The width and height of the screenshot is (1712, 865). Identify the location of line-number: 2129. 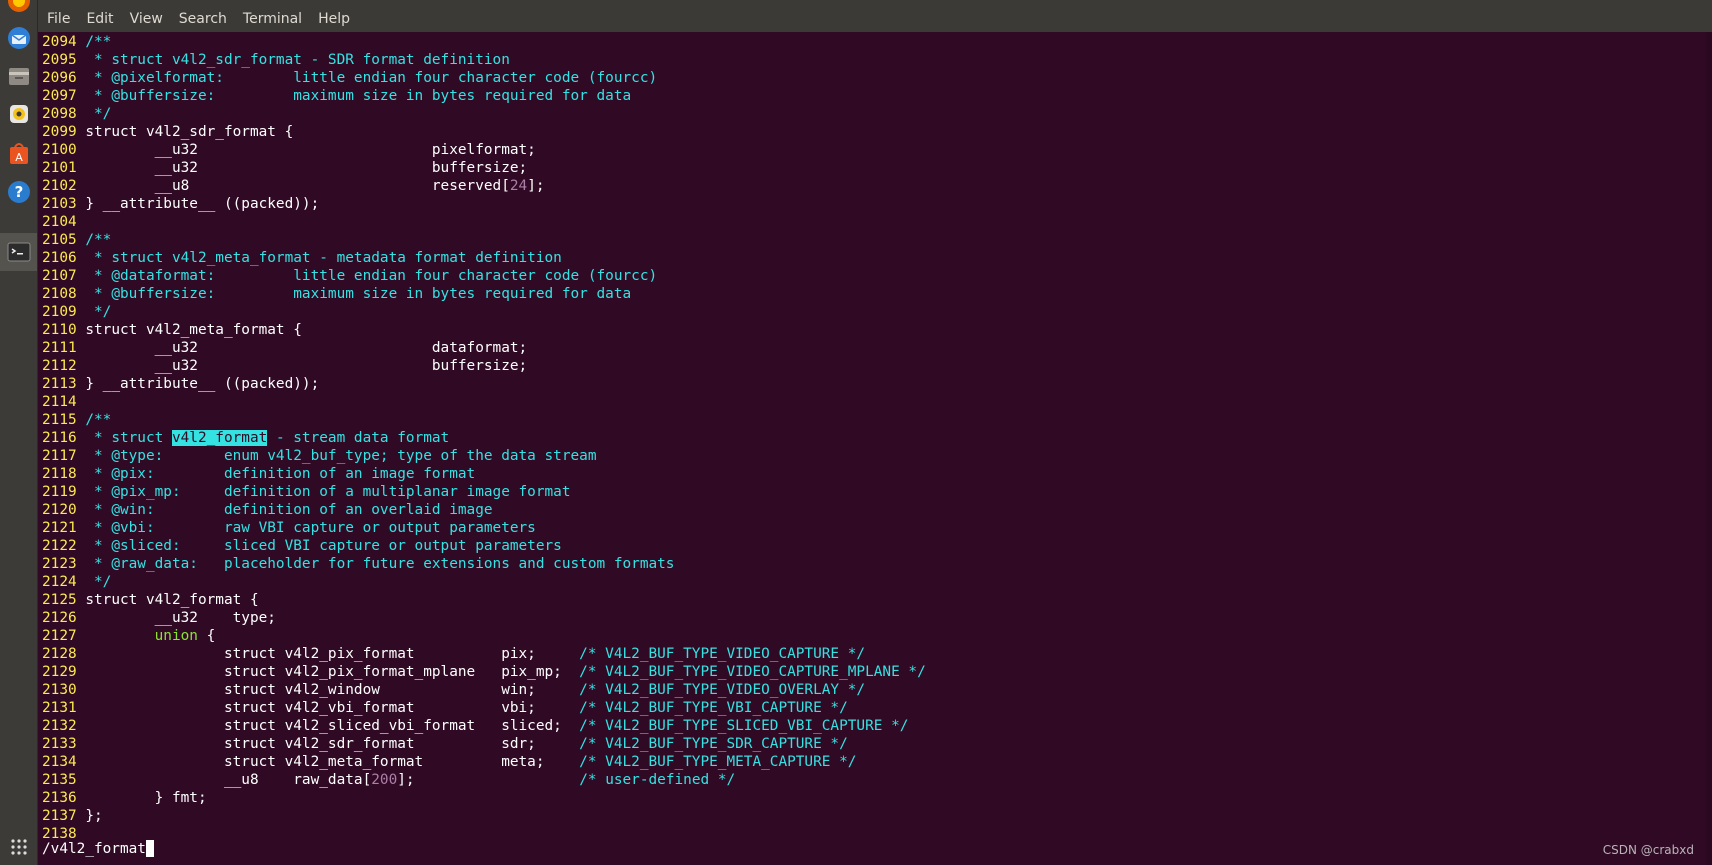
(64, 672).